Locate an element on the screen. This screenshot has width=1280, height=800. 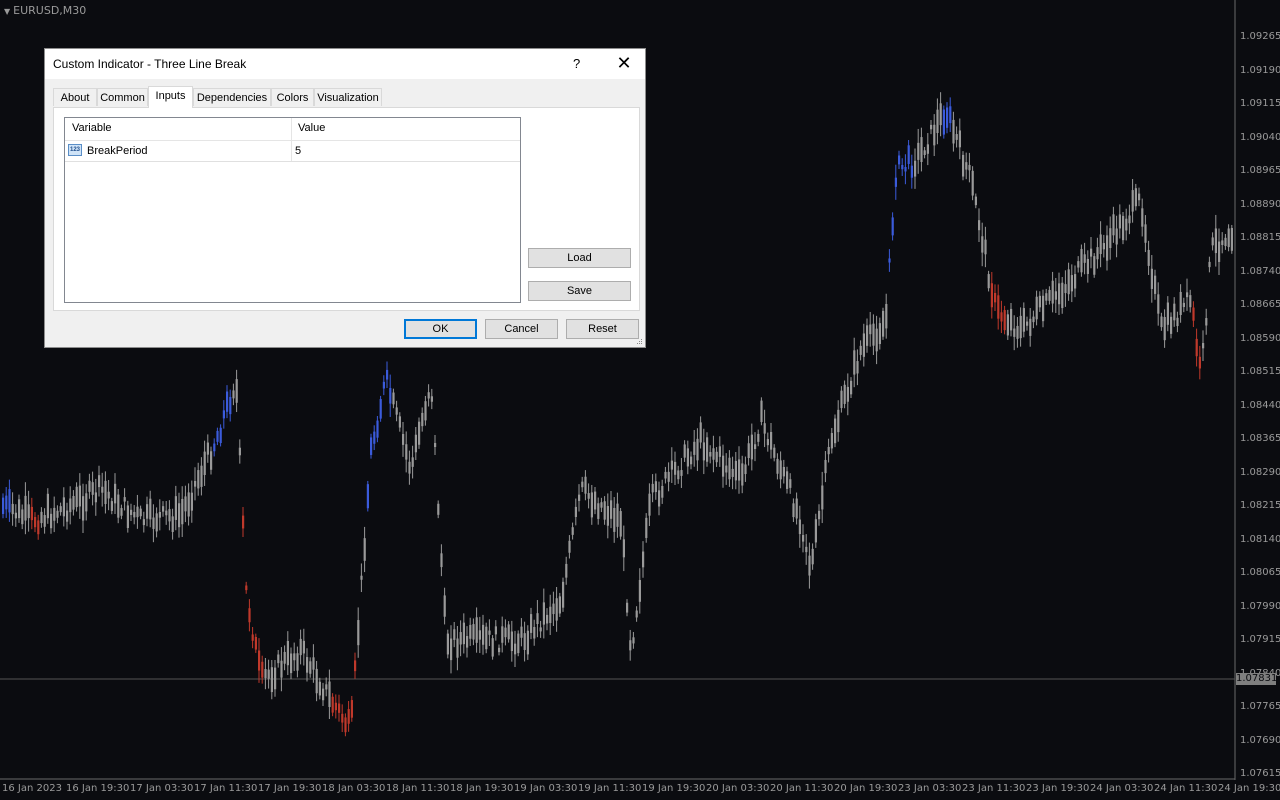
time-tick-label: 23 Jan 11:30 is located at coordinates (994, 788).